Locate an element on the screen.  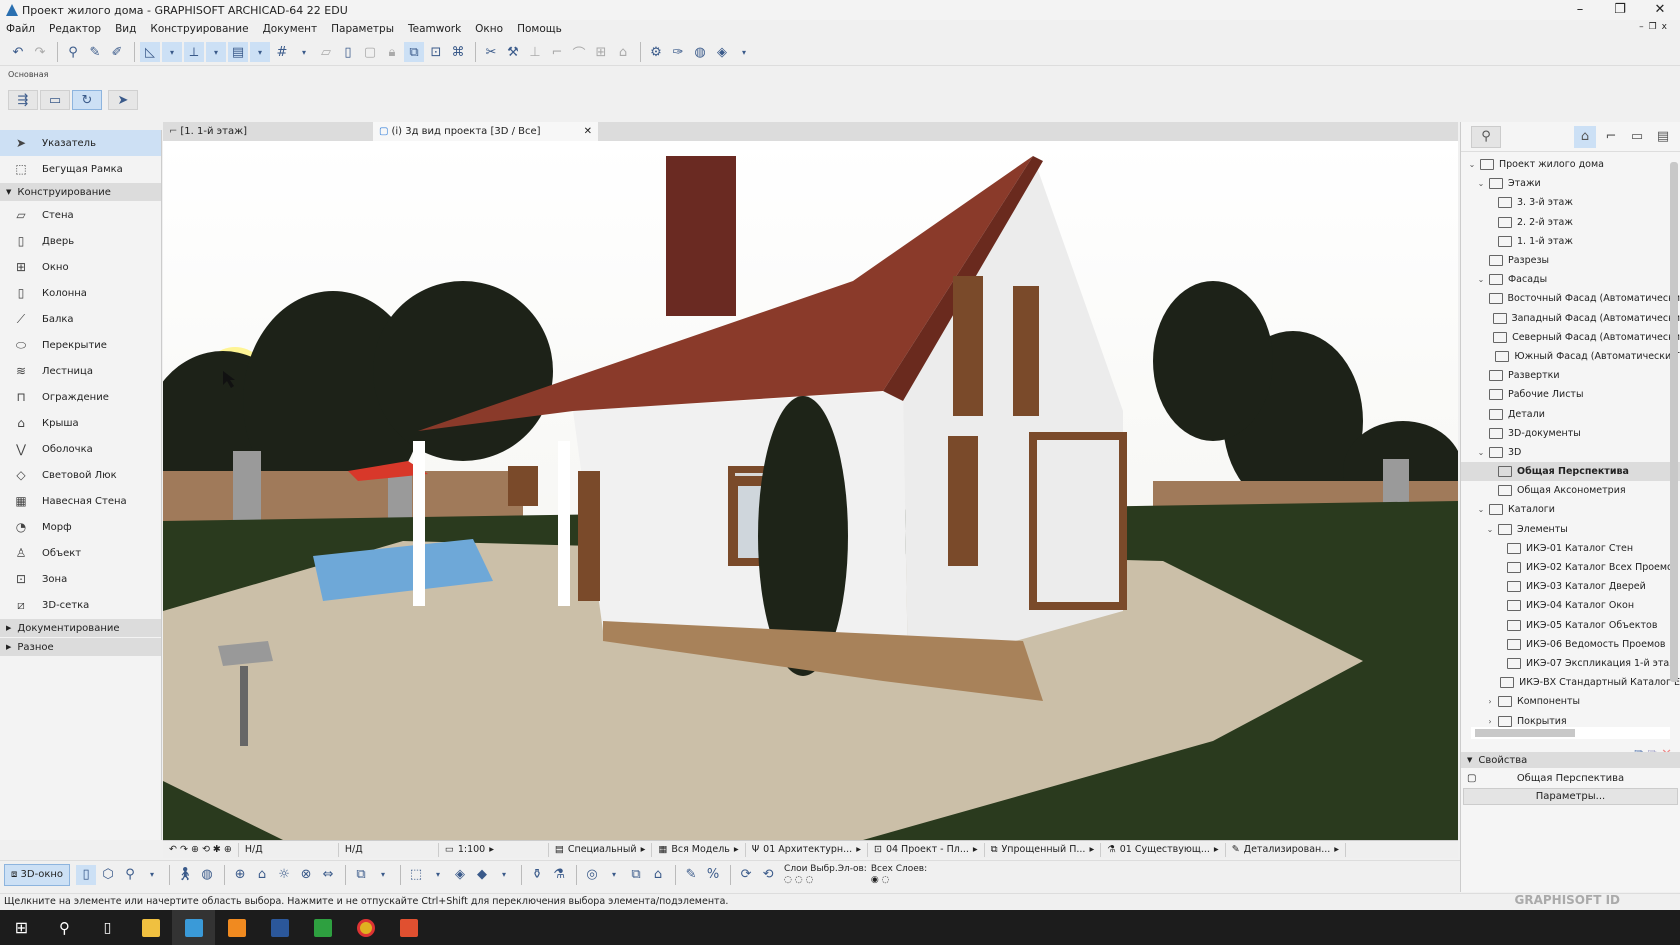
selection-method-icon: ⇶ is located at coordinates (23, 100).